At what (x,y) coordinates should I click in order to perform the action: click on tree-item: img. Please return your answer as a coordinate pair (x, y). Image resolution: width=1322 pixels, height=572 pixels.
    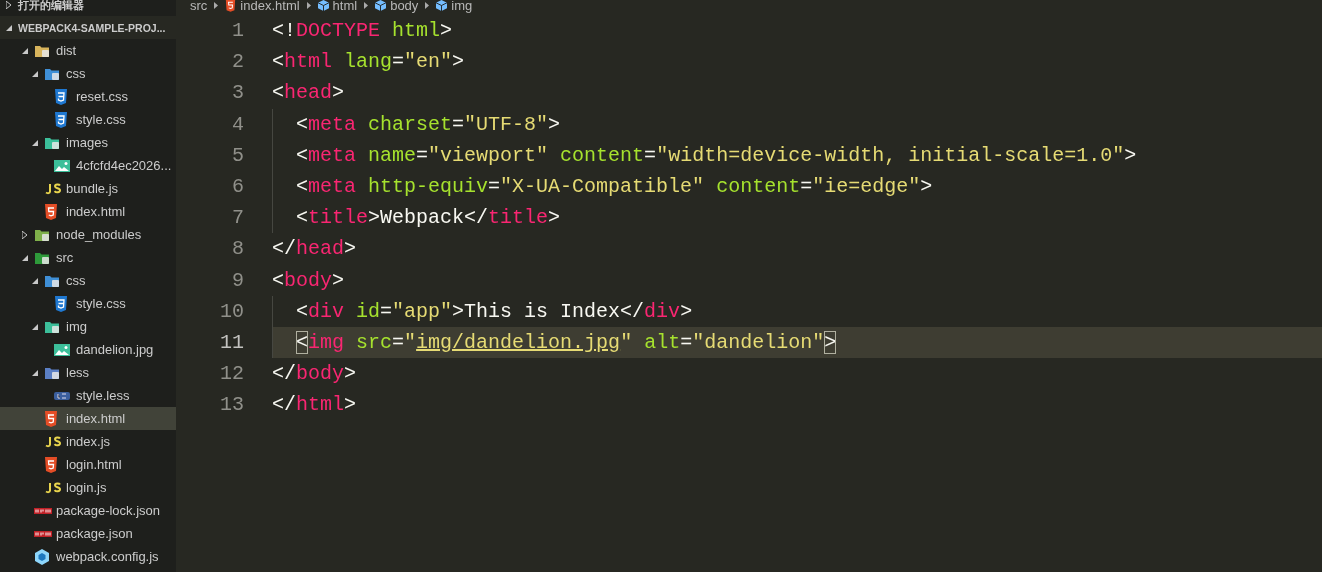
    Looking at the image, I should click on (88, 326).